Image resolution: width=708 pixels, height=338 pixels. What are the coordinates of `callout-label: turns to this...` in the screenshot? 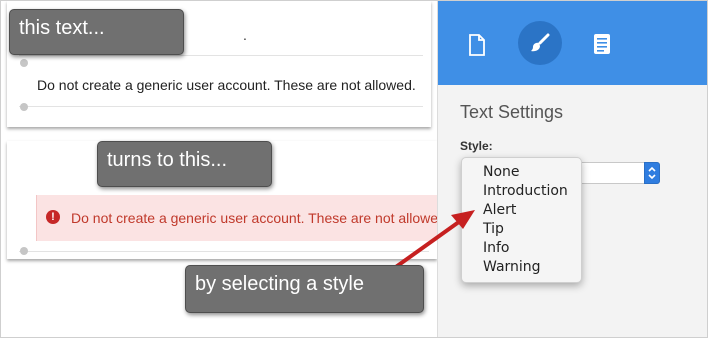 It's located at (167, 160).